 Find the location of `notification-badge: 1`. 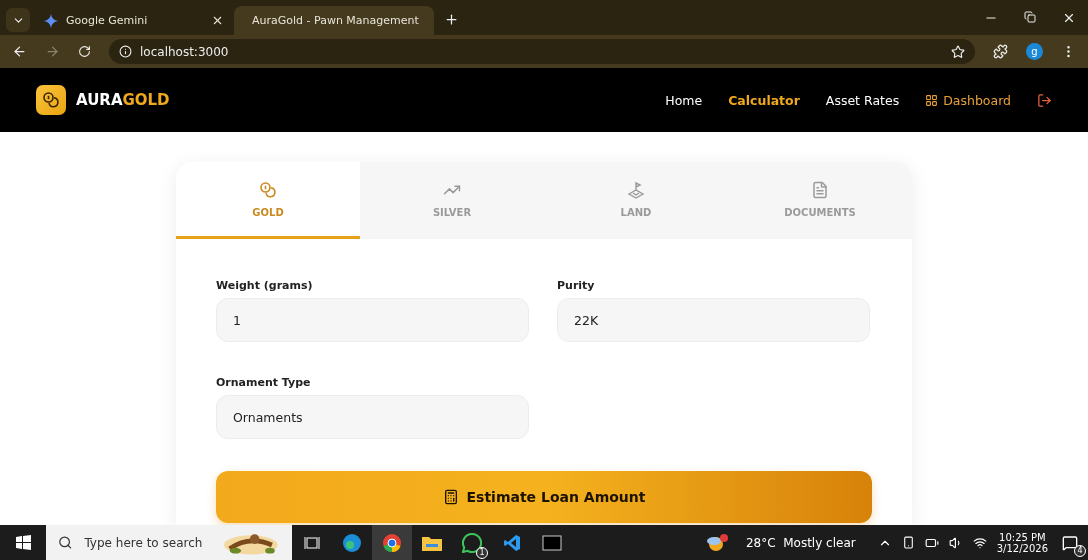

notification-badge: 1 is located at coordinates (482, 552).